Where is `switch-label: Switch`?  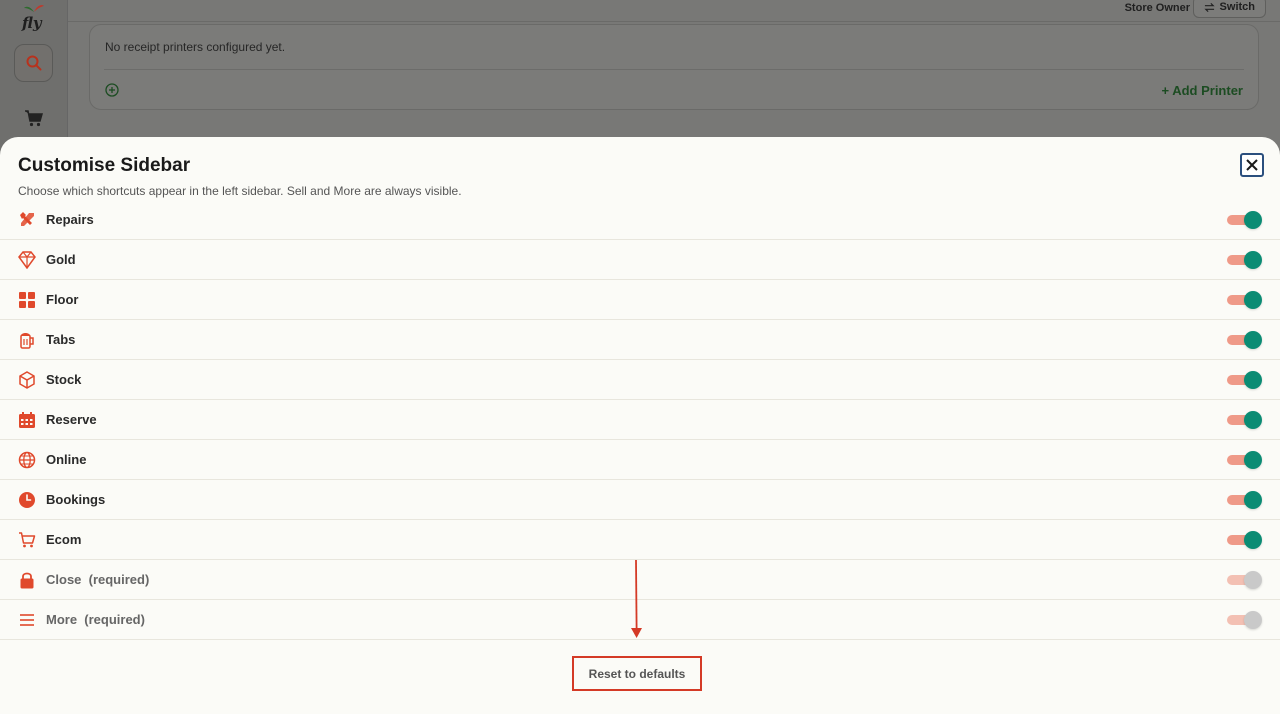 switch-label: Switch is located at coordinates (1237, 7).